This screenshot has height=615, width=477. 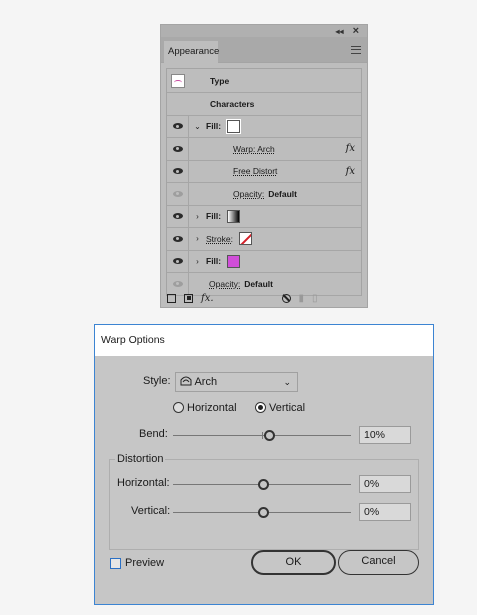 What do you see at coordinates (264, 81) in the screenshot?
I see `row-type: Type` at bounding box center [264, 81].